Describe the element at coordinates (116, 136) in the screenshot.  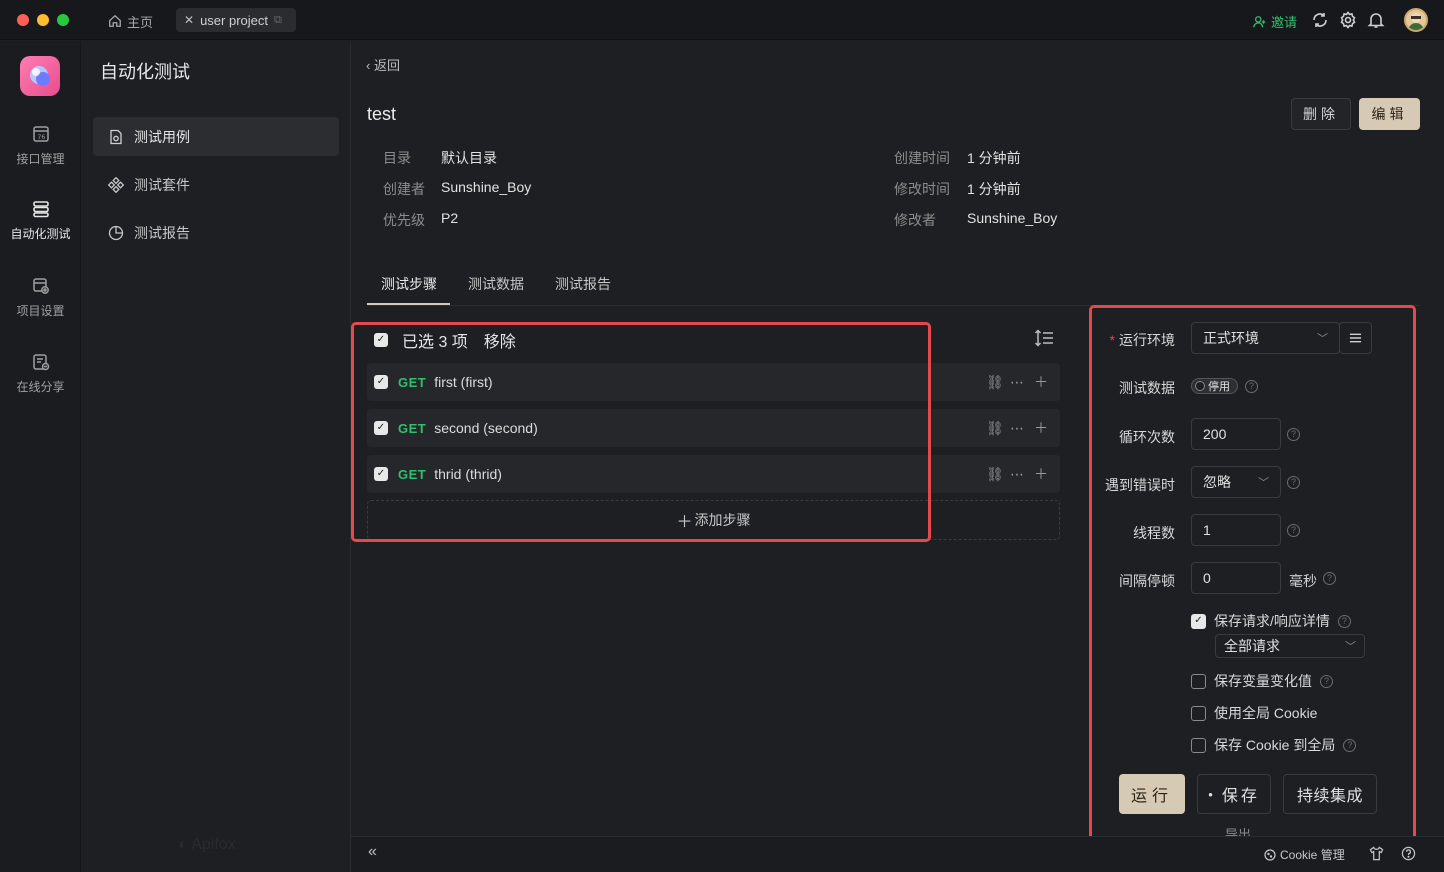
I see `test-case-icon` at that location.